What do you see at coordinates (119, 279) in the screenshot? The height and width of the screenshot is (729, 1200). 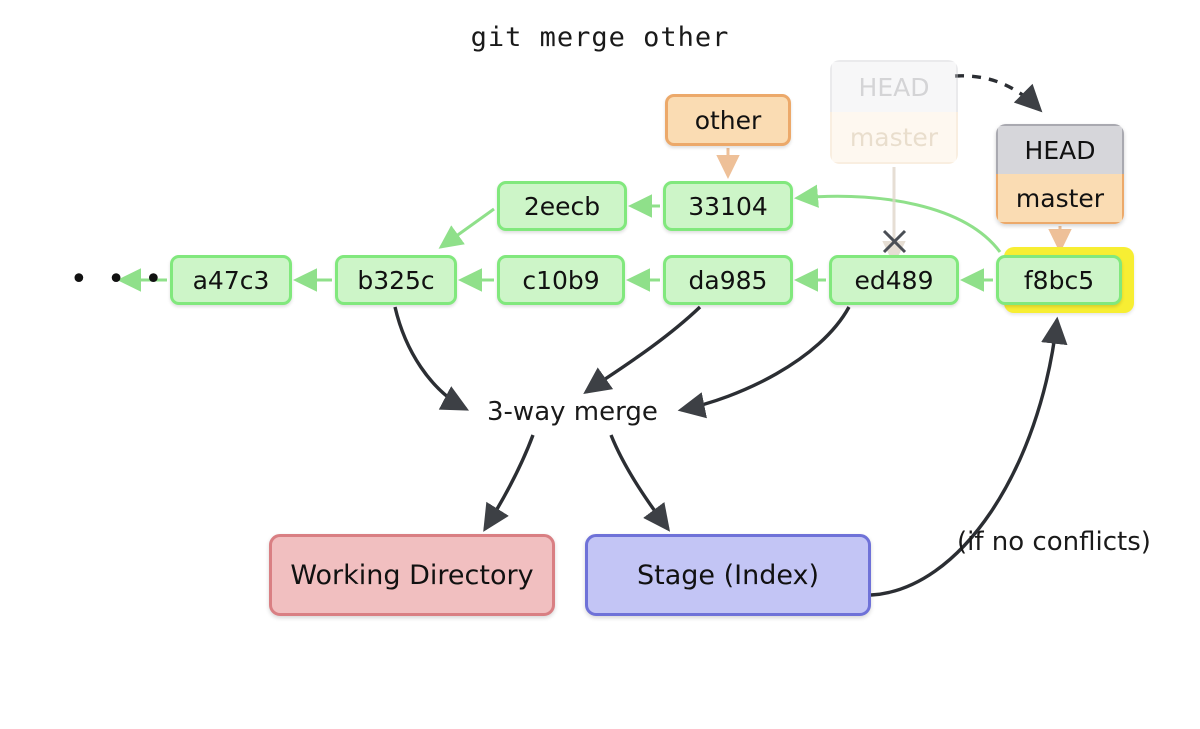 I see `ellipsis-more-commits: • • •` at bounding box center [119, 279].